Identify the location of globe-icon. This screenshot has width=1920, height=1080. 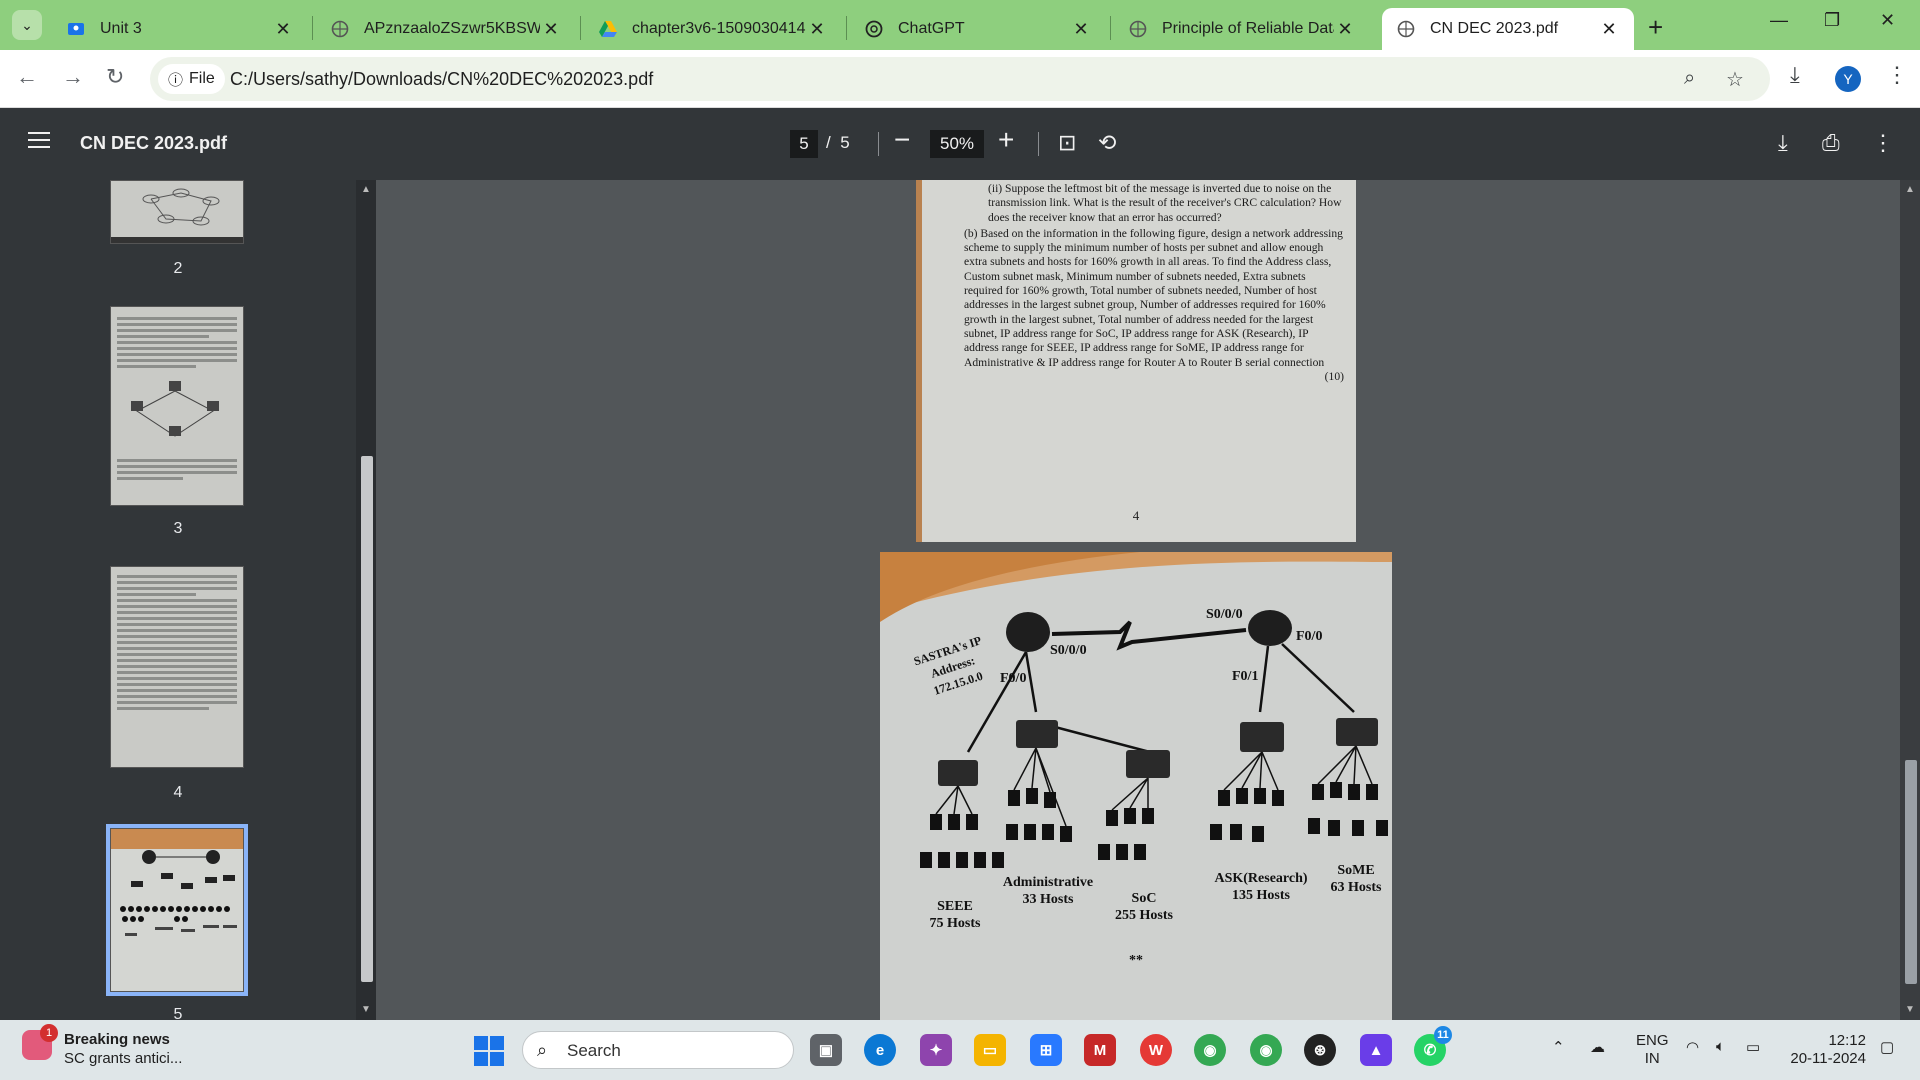
(1138, 29).